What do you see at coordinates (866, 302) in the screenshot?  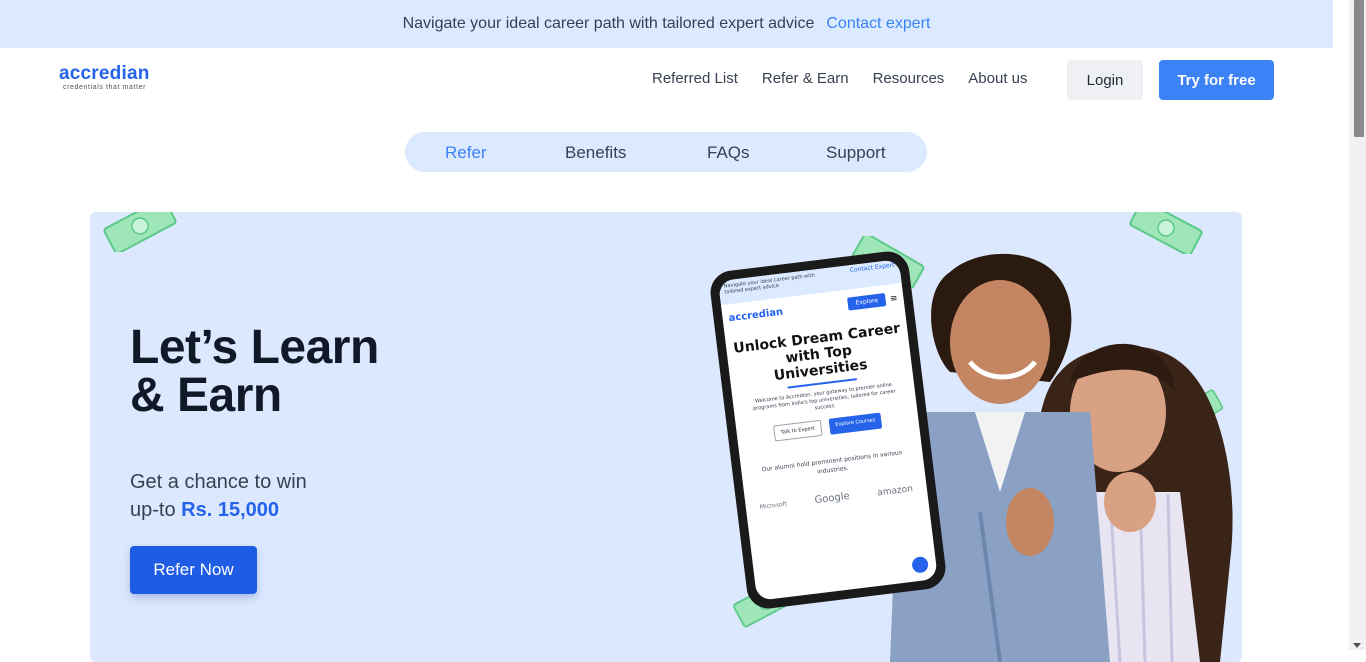 I see `phone-explore-button: Explore` at bounding box center [866, 302].